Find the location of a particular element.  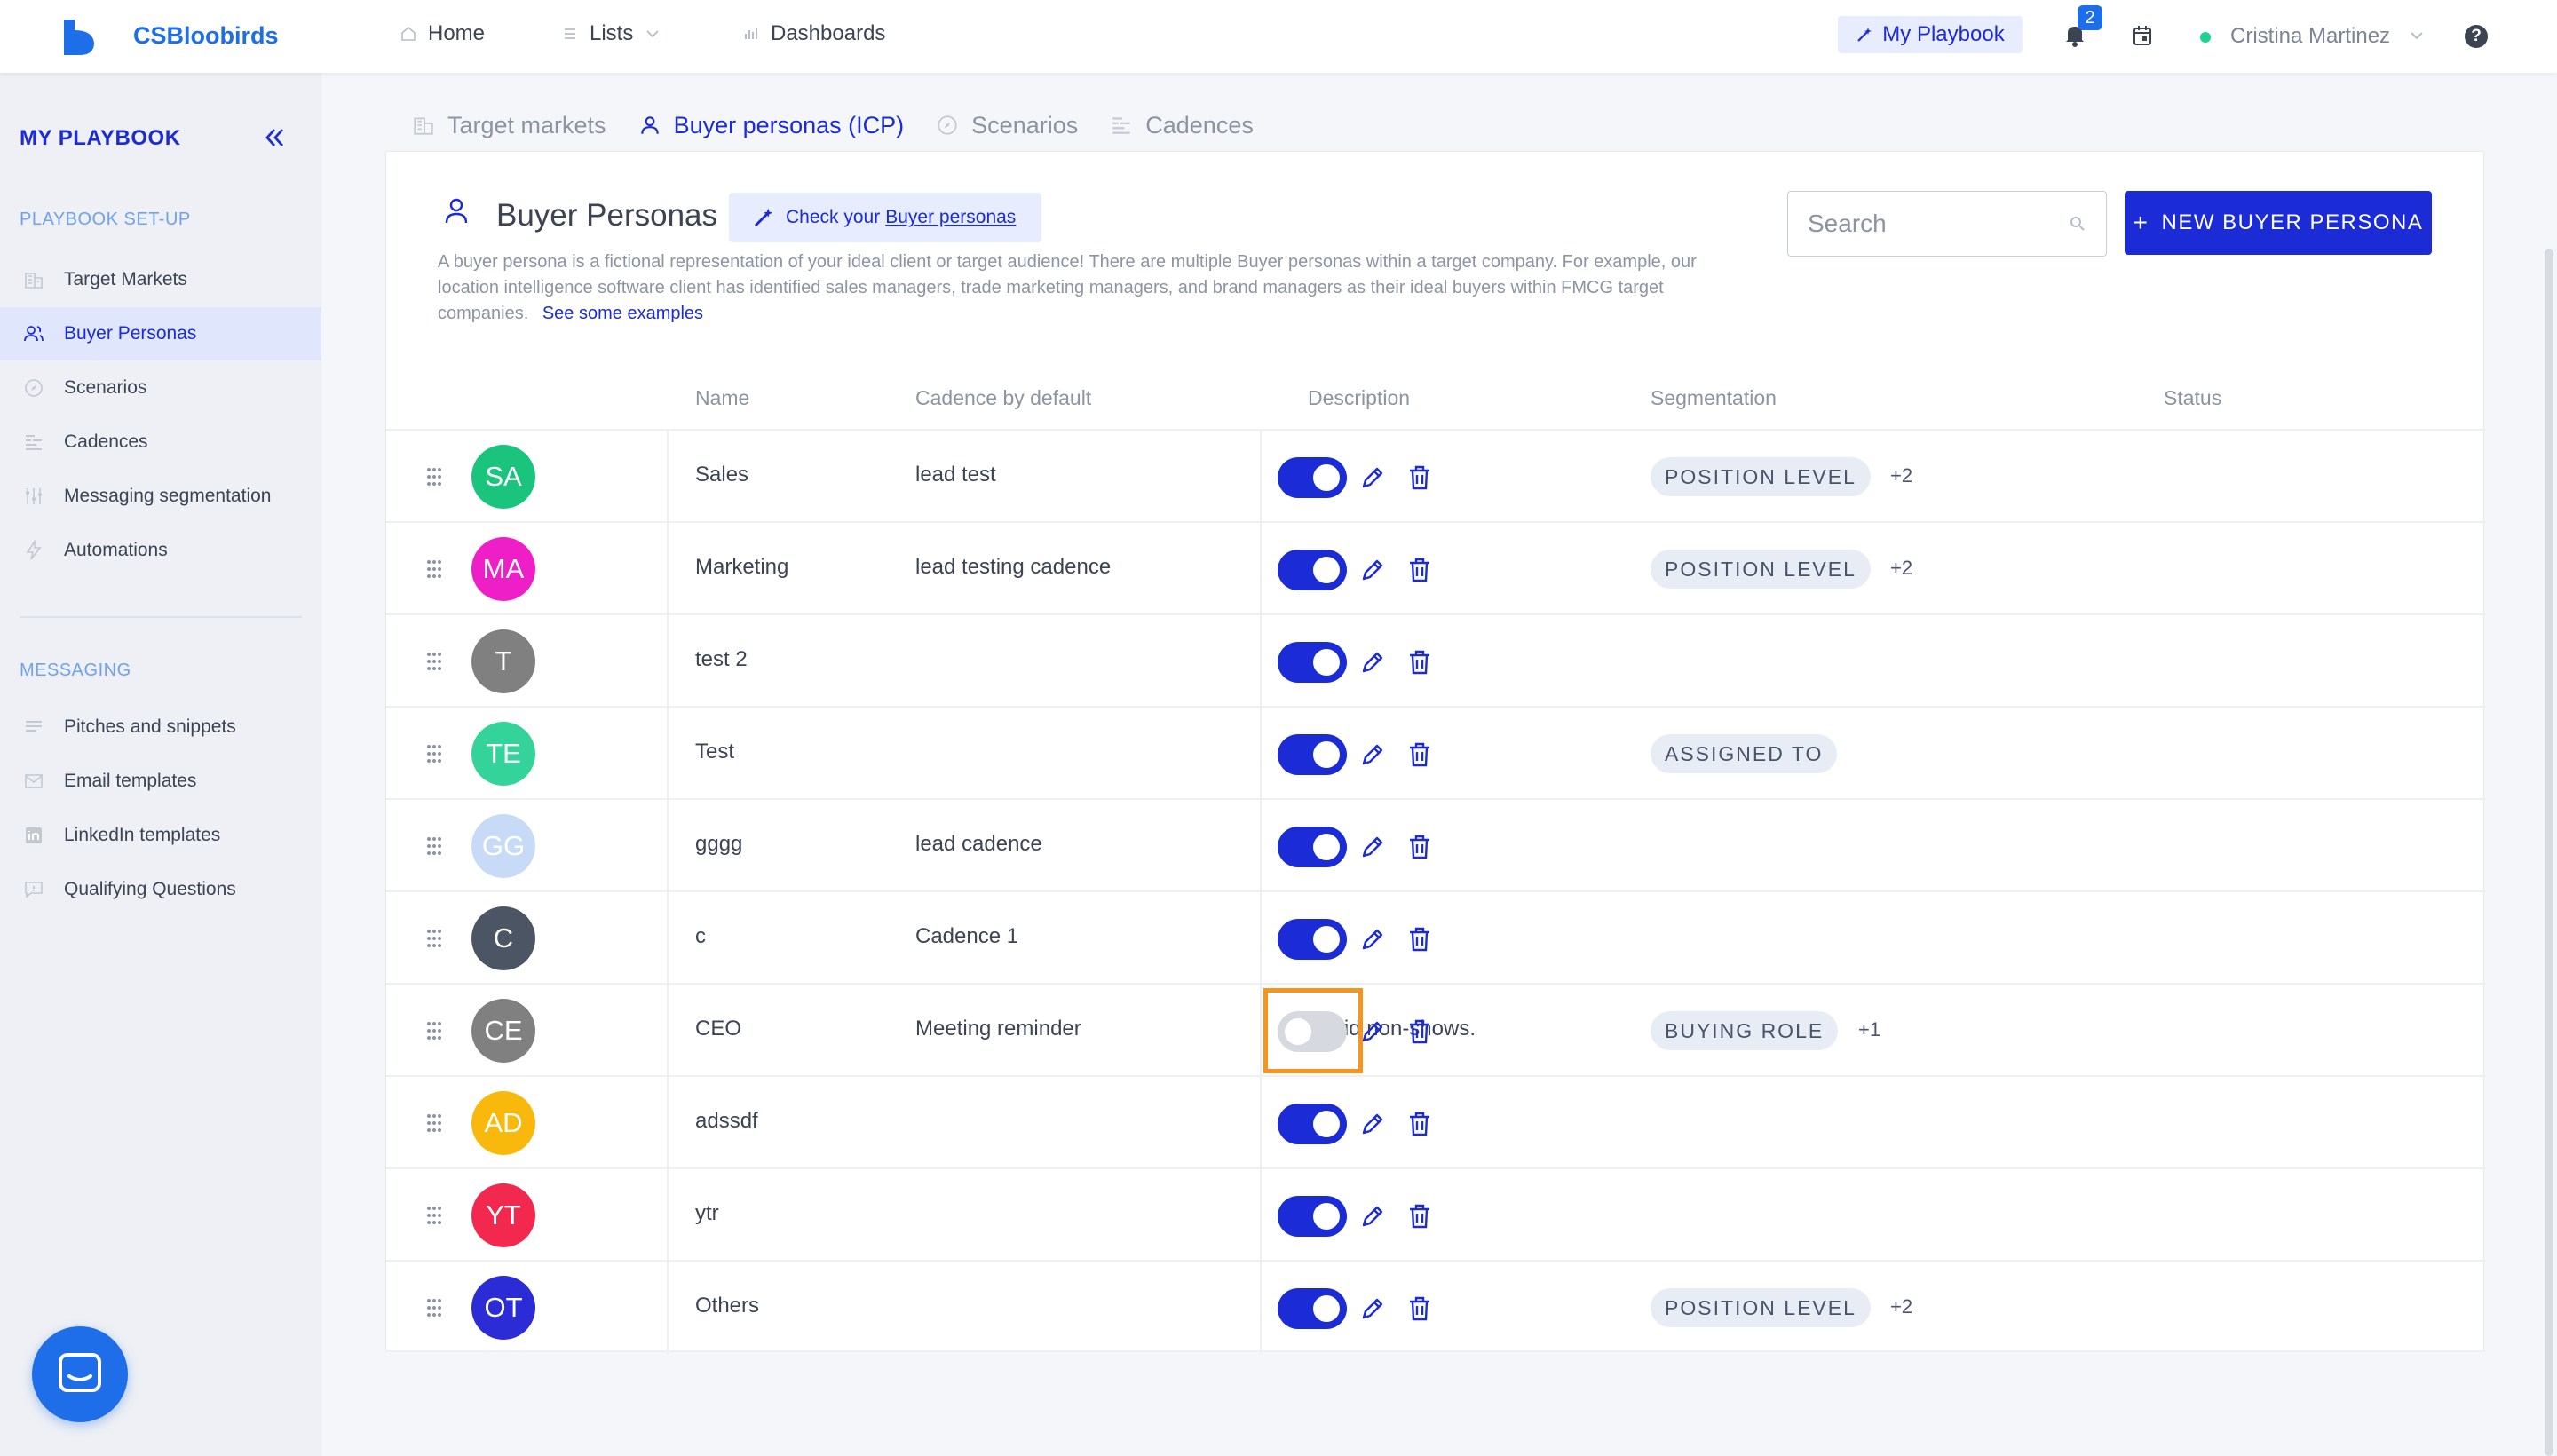

nav-lists: Lists is located at coordinates (611, 33).